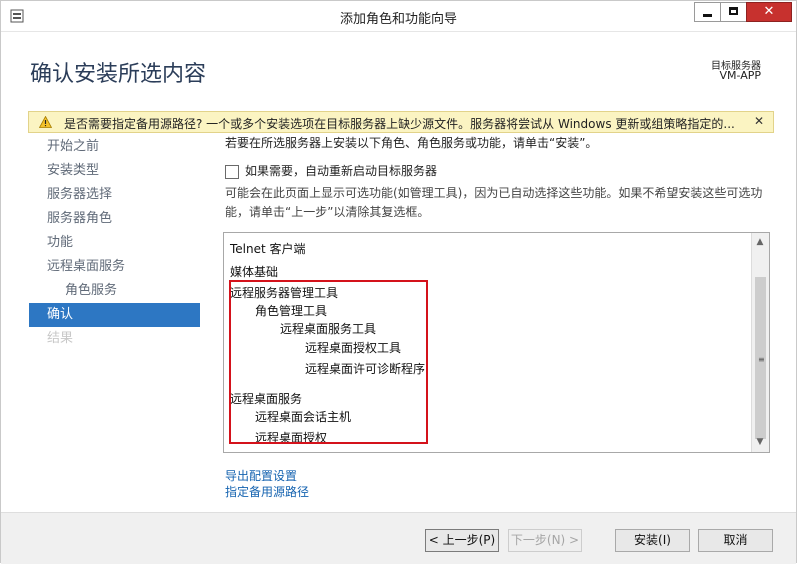 The width and height of the screenshot is (797, 564). What do you see at coordinates (545, 540) in the screenshot?
I see `next-button: 下一步(N) >` at bounding box center [545, 540].